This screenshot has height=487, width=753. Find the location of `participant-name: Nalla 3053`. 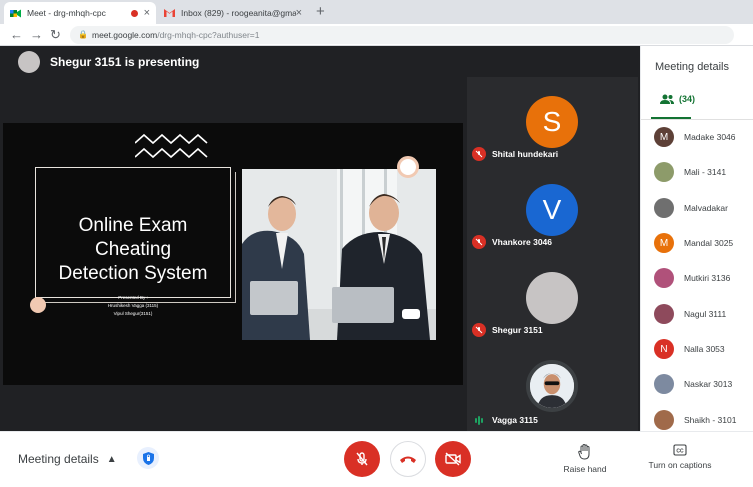

participant-name: Nalla 3053 is located at coordinates (704, 349).